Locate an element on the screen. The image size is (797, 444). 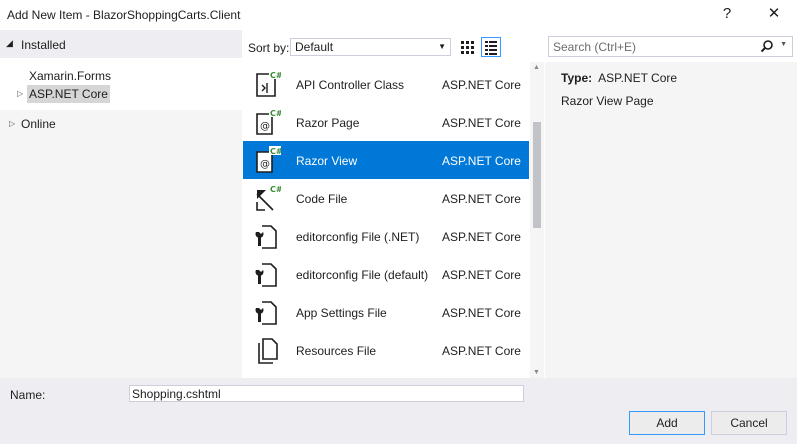
razor-page-icon: C# @ is located at coordinates (268, 121).